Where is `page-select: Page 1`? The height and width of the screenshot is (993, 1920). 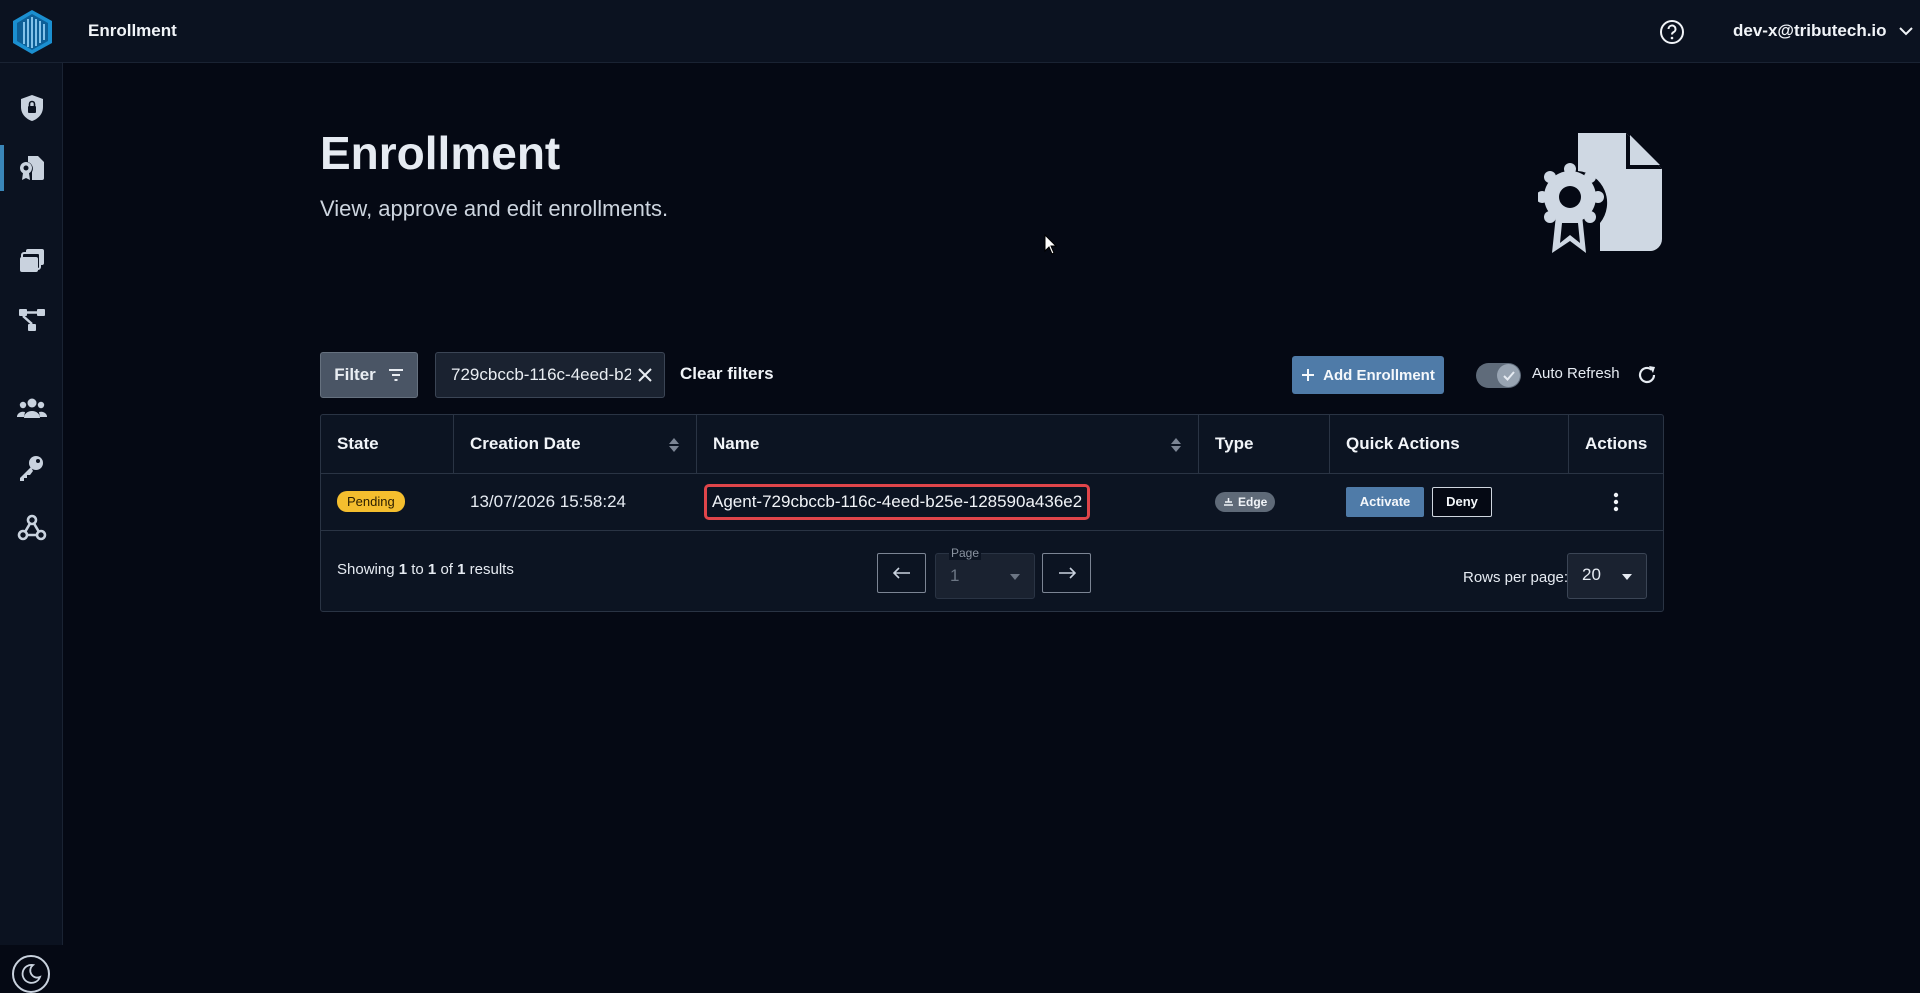 page-select: Page 1 is located at coordinates (985, 572).